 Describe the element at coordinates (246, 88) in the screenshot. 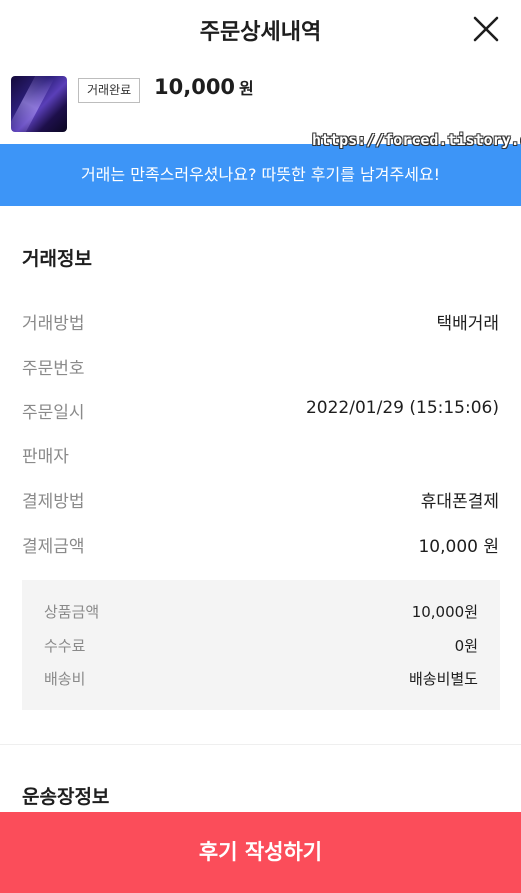

I see `price-unit: 원` at that location.